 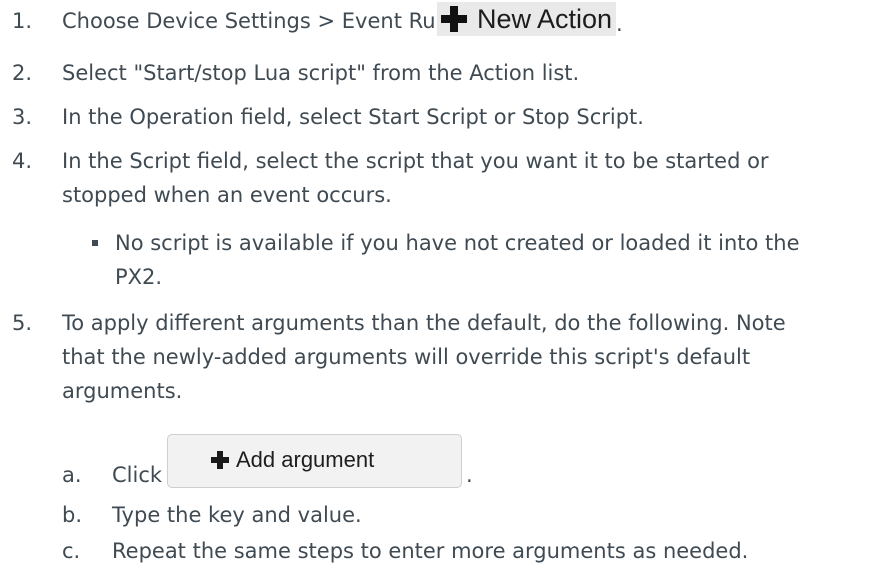 What do you see at coordinates (22, 21) in the screenshot?
I see `step-number: 1.` at bounding box center [22, 21].